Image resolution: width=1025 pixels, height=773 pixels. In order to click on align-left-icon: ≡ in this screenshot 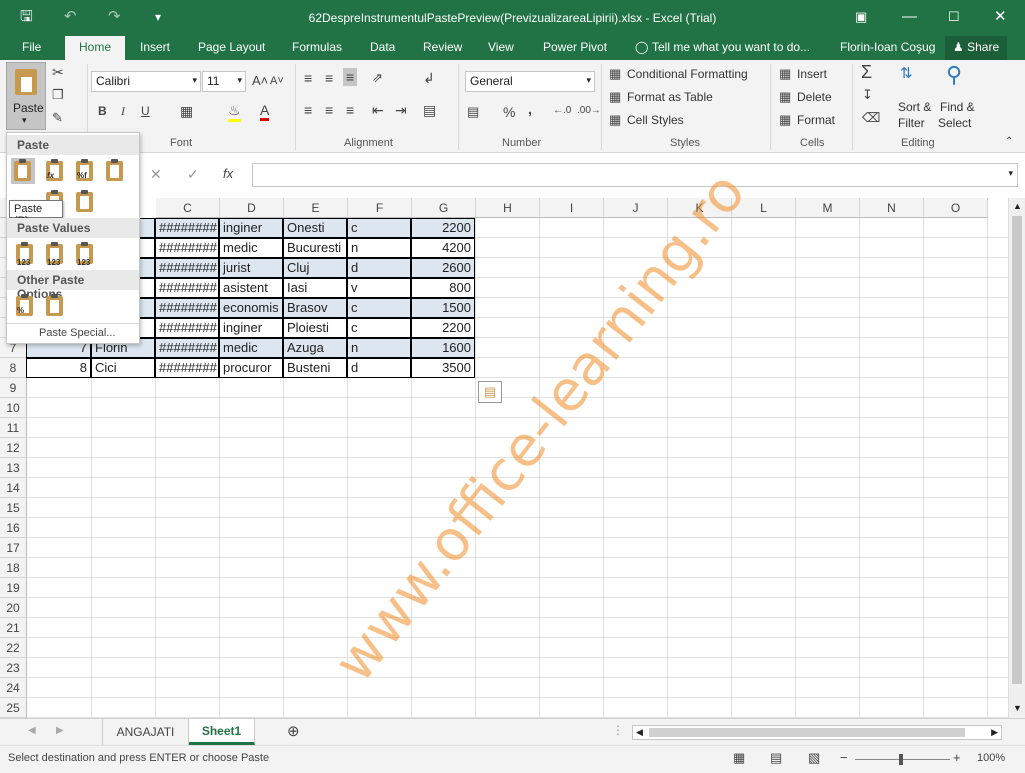, I will do `click(308, 110)`.